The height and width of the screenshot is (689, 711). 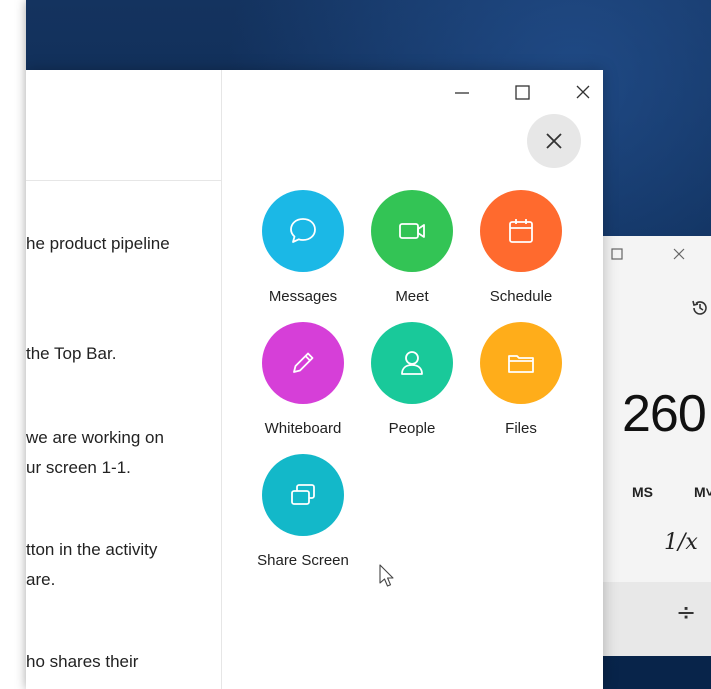 I want to click on messages-circle, so click(x=303, y=231).